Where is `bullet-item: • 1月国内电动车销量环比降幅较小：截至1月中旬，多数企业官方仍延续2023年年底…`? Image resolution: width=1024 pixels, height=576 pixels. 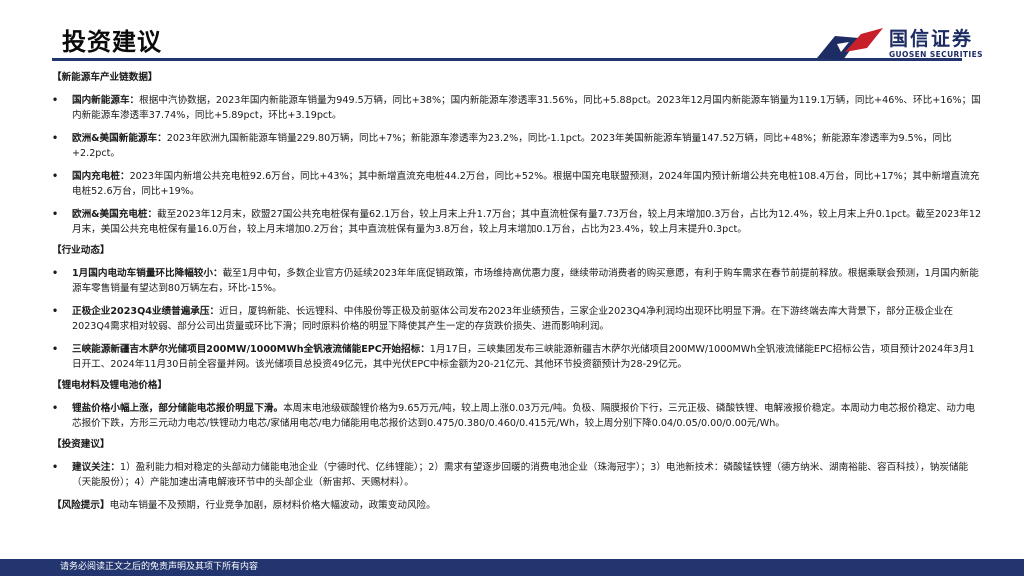
bullet-item: • 1月国内电动车销量环比降幅较小：截至1月中旬，多数企业官方仍延续2023年年底… is located at coordinates (517, 281).